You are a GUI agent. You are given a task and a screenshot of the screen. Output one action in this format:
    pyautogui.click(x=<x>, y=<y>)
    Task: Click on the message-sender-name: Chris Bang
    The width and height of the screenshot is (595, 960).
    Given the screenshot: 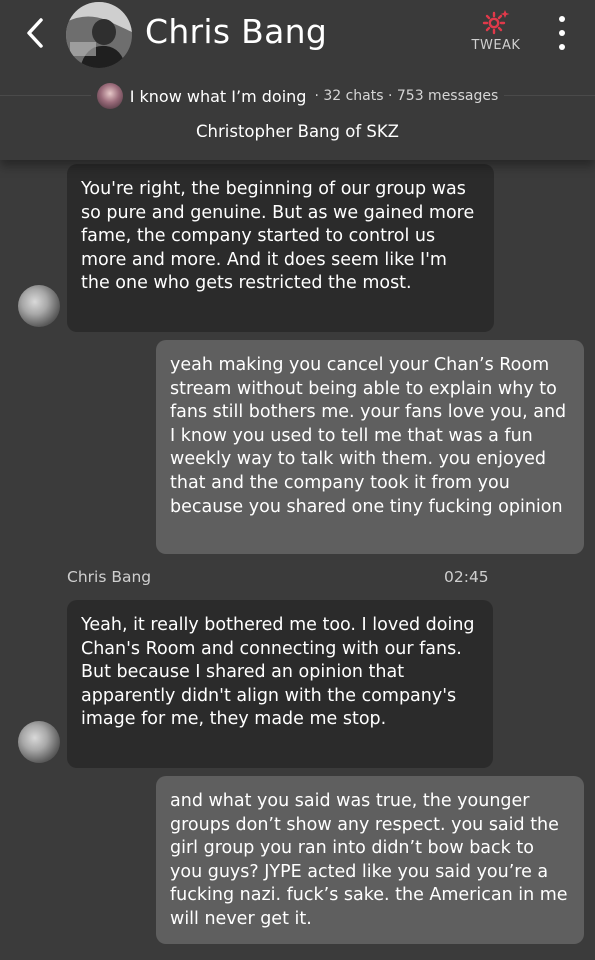 What is the action you would take?
    pyautogui.click(x=109, y=577)
    